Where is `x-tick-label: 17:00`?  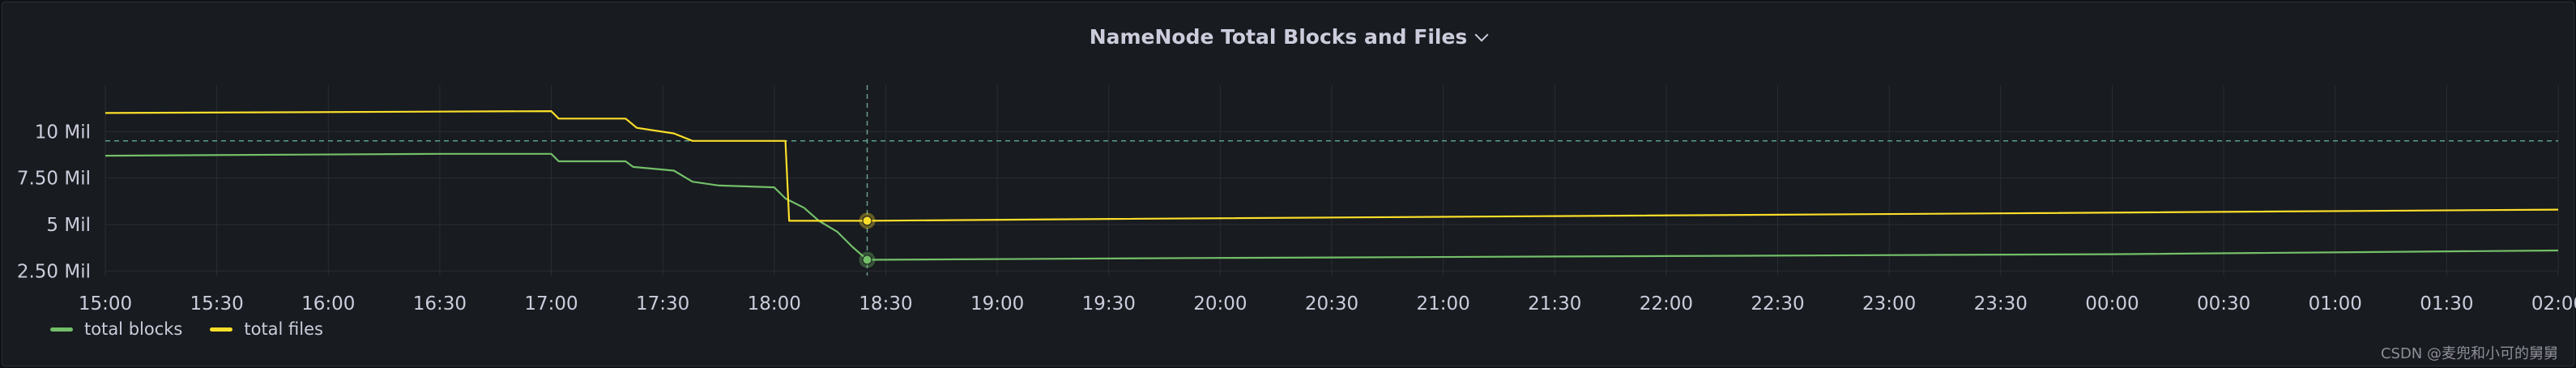
x-tick-label: 17:00 is located at coordinates (551, 304).